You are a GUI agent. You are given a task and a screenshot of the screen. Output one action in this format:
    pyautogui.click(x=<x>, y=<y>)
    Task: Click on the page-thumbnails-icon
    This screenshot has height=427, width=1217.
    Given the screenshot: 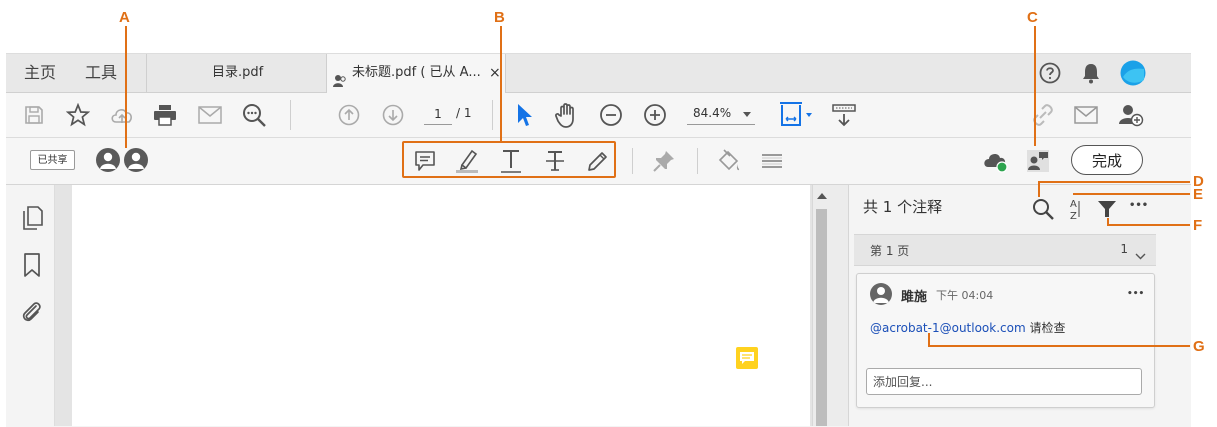 What is the action you would take?
    pyautogui.click(x=32, y=218)
    